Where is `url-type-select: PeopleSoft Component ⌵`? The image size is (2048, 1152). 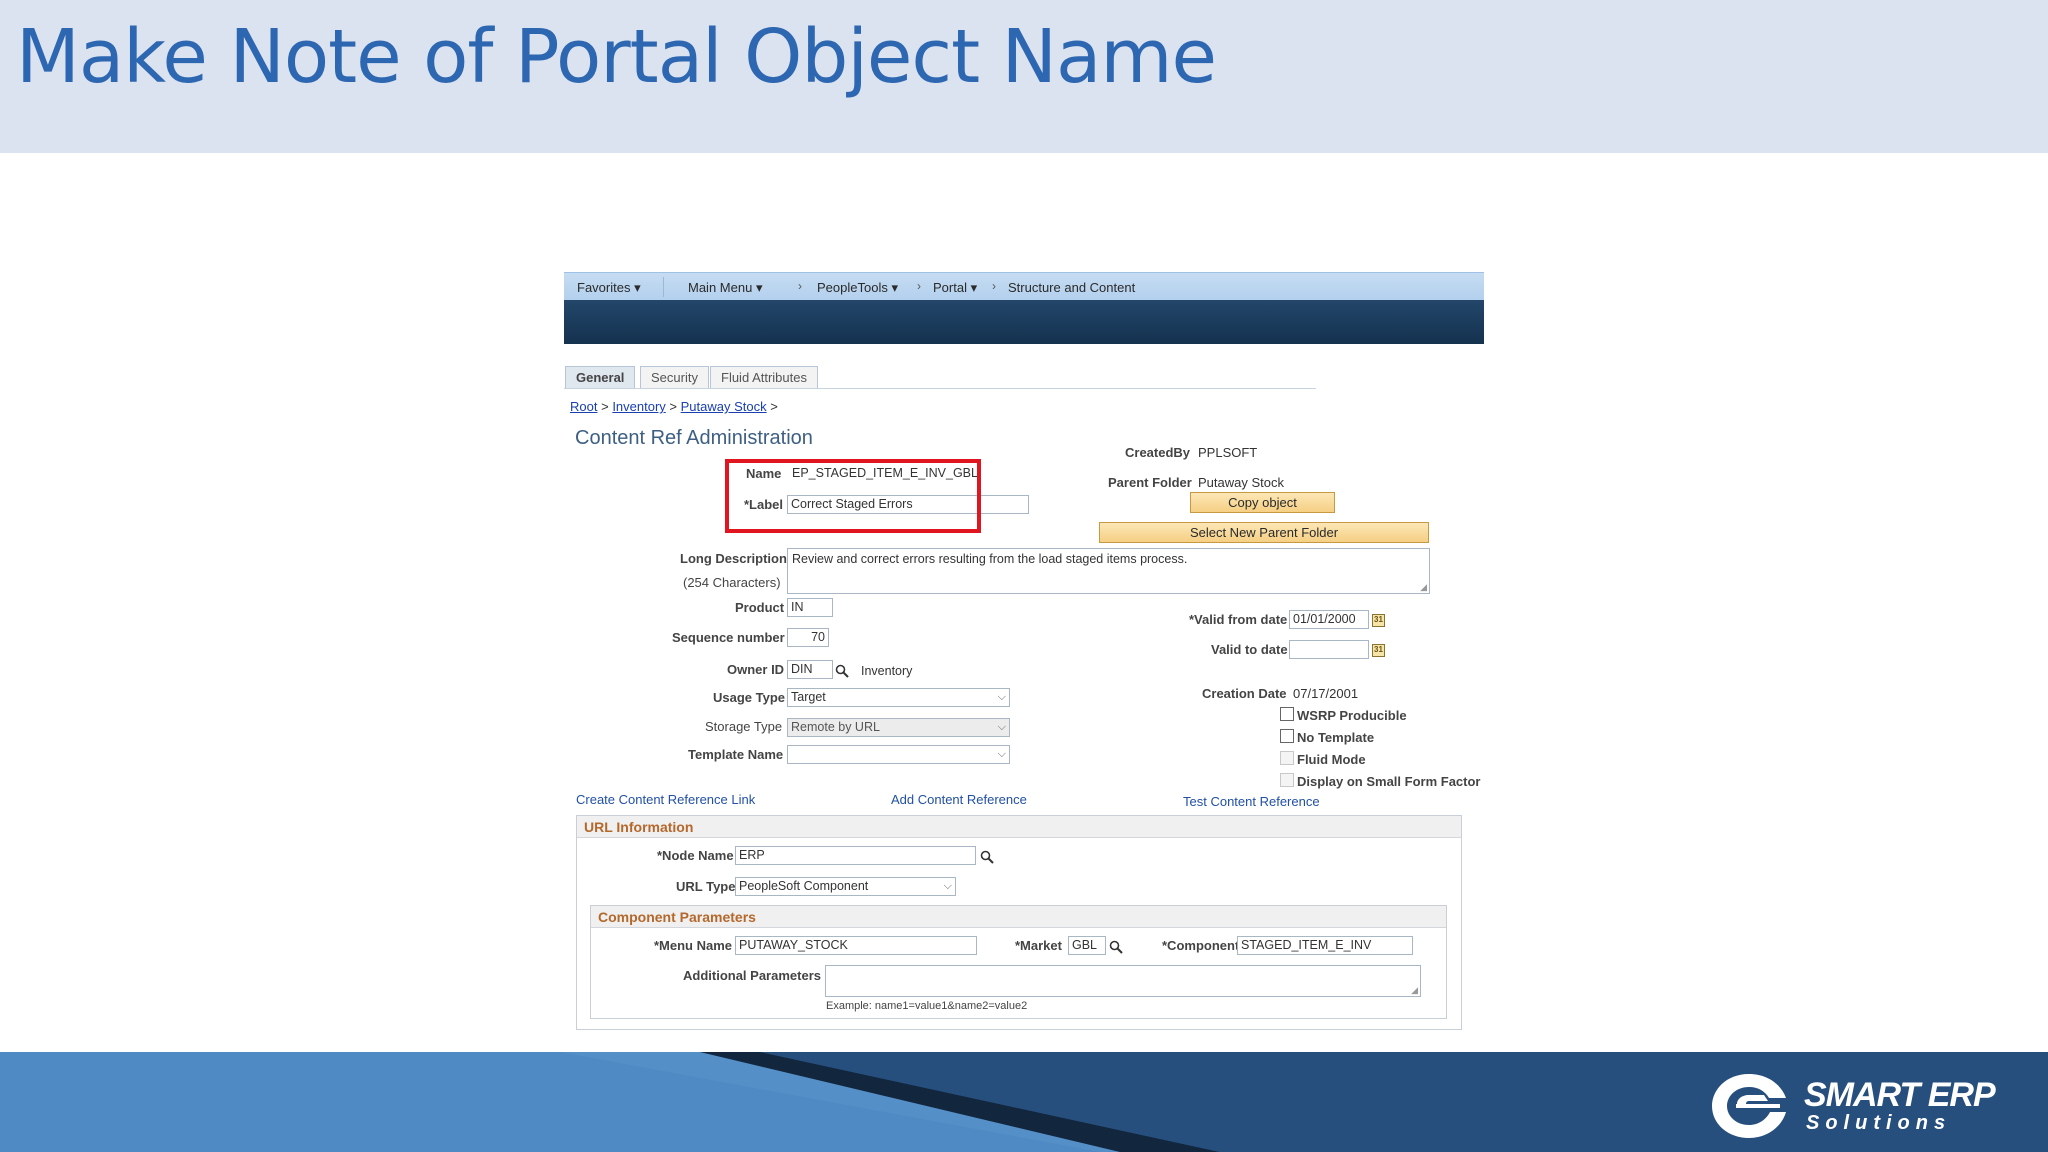
url-type-select: PeopleSoft Component ⌵ is located at coordinates (845, 886).